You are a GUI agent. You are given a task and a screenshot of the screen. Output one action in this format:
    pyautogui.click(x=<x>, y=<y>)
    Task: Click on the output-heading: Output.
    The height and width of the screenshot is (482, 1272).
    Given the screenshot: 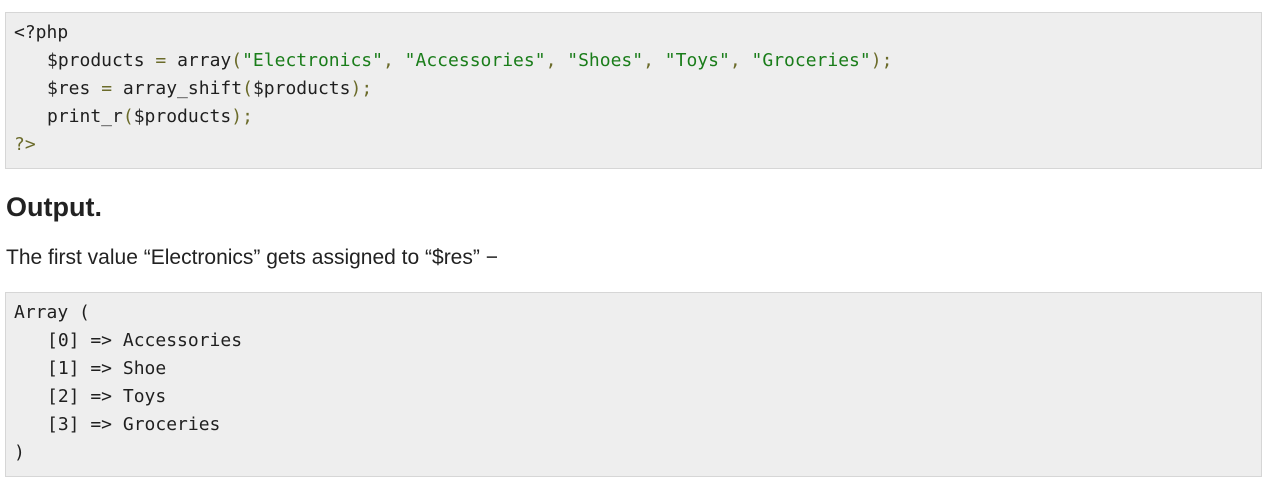 What is the action you would take?
    pyautogui.click(x=54, y=207)
    